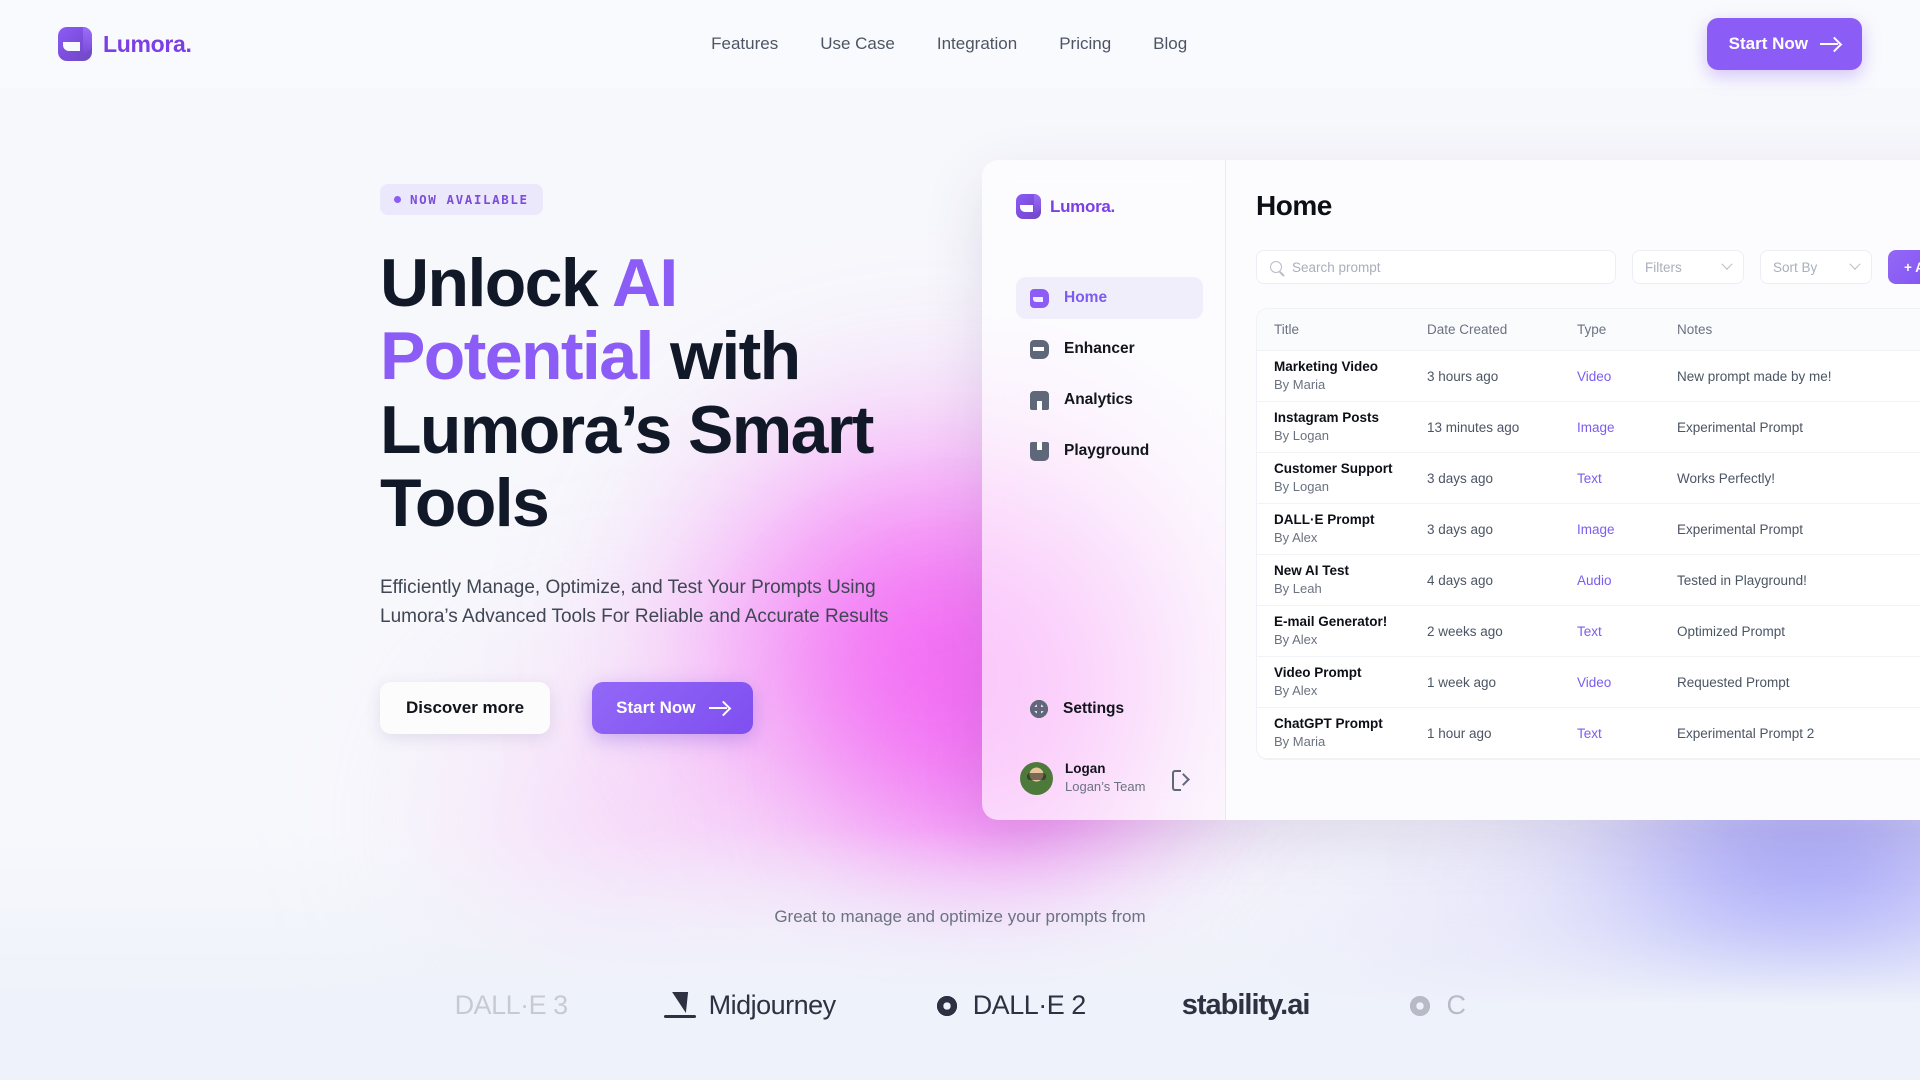 The image size is (1920, 1080). I want to click on cell-notes: Works Perfectly!, so click(1726, 478).